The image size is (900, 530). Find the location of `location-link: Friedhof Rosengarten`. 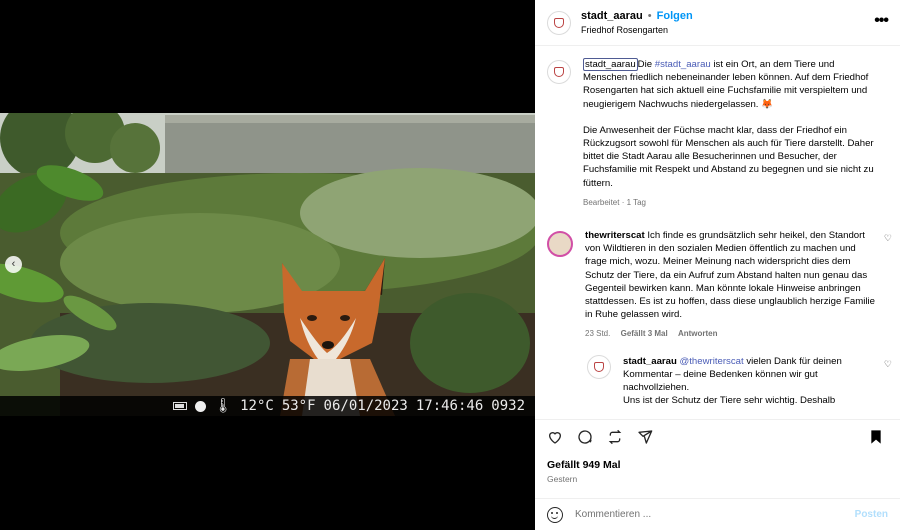

location-link: Friedhof Rosengarten is located at coordinates (637, 30).